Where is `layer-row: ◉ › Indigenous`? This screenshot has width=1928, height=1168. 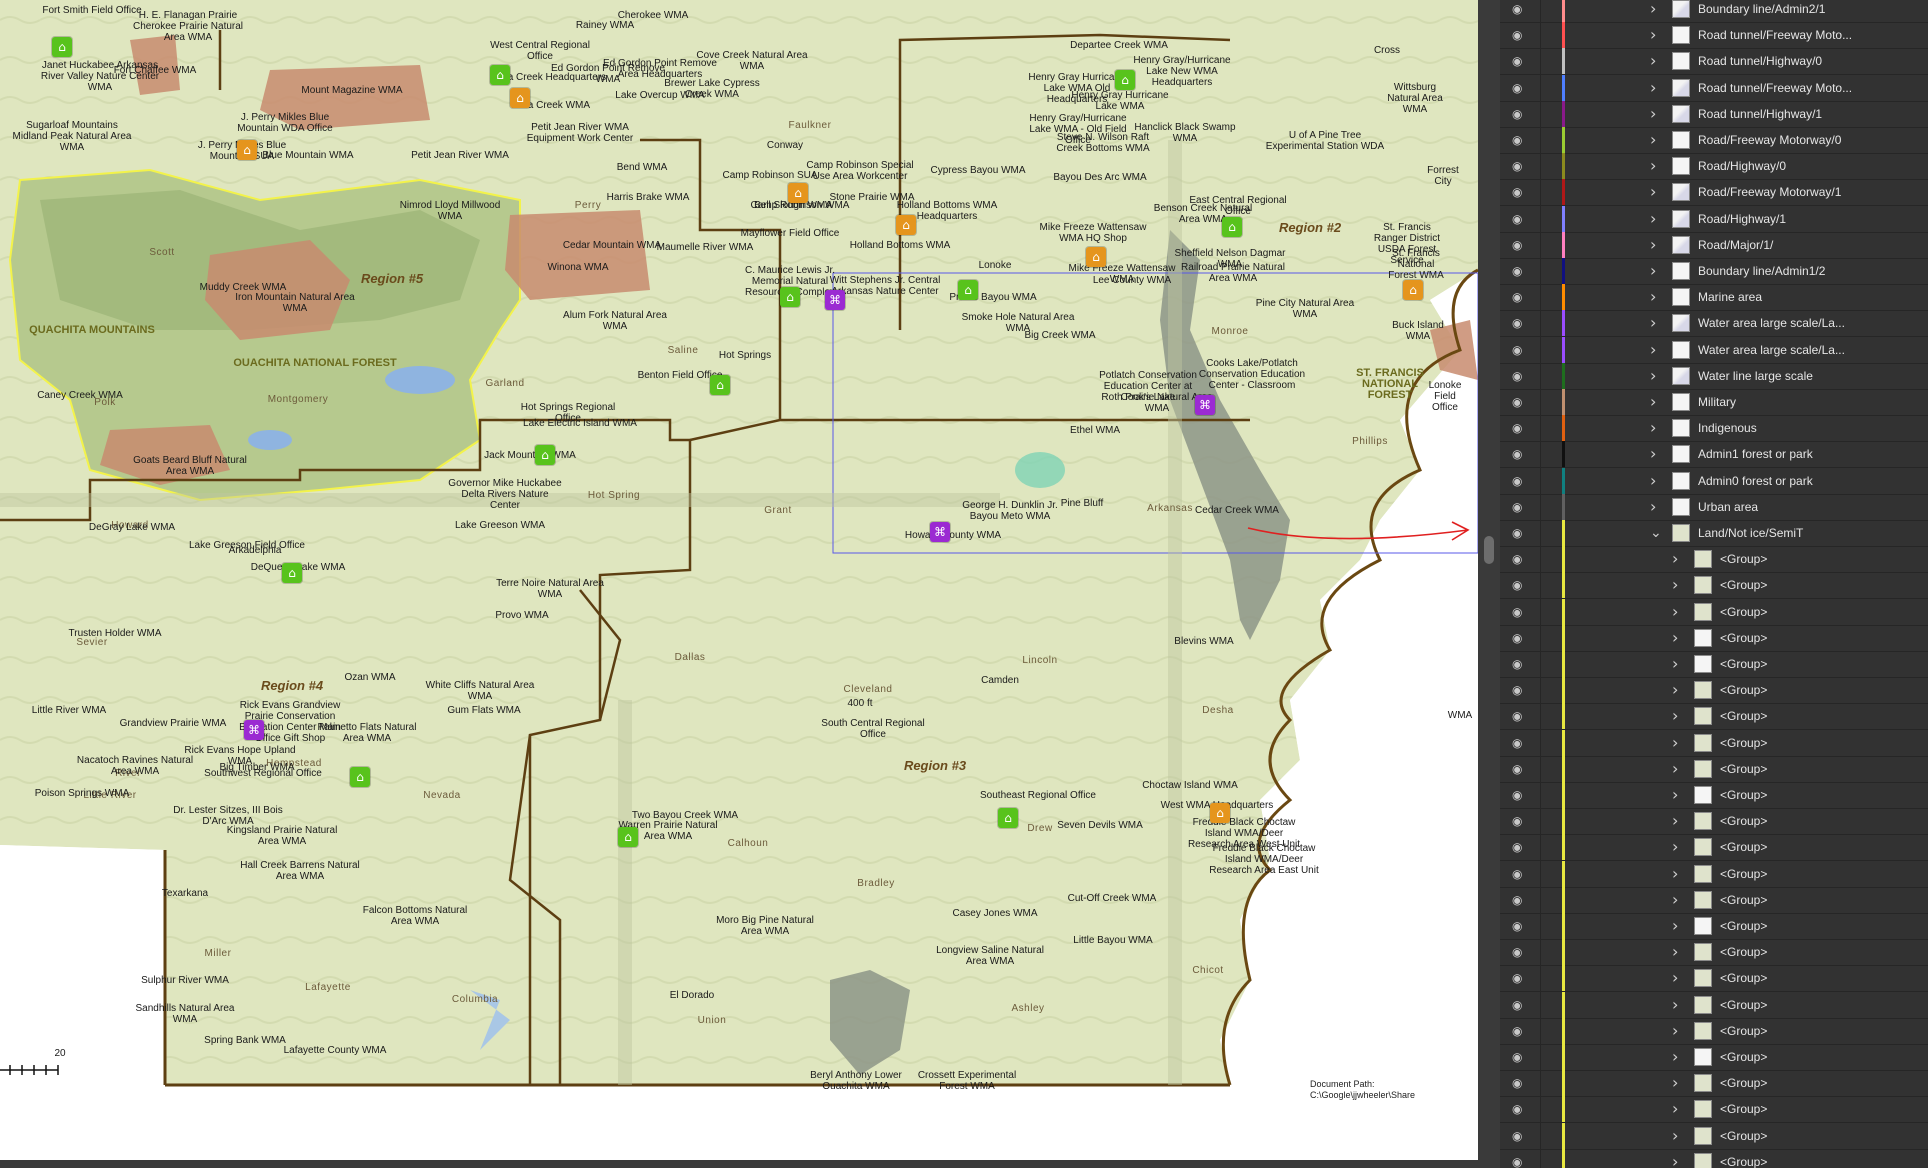
layer-row: ◉ › Indigenous is located at coordinates (1714, 429).